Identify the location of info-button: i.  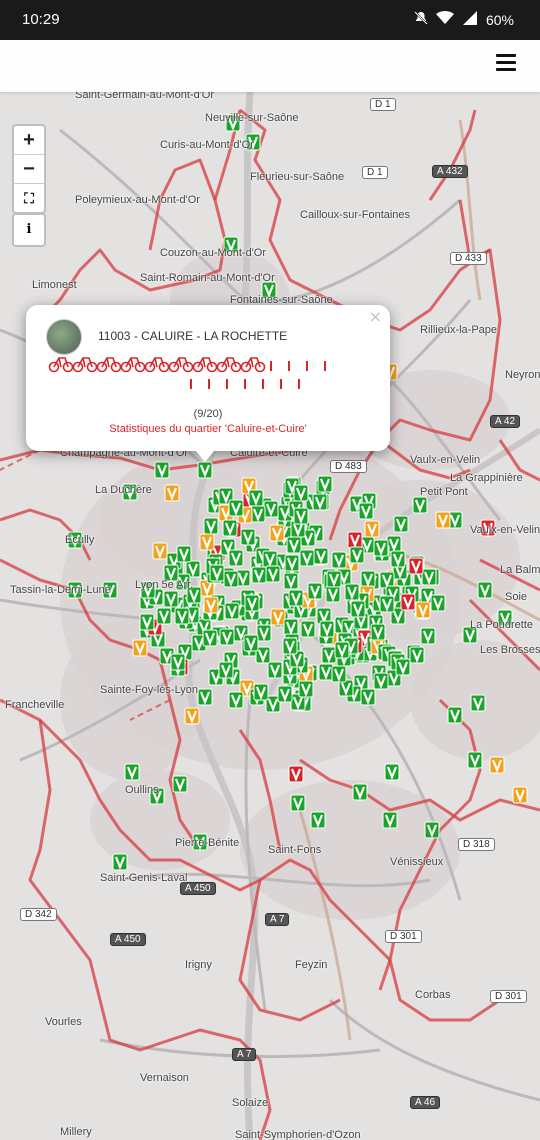
(29, 230).